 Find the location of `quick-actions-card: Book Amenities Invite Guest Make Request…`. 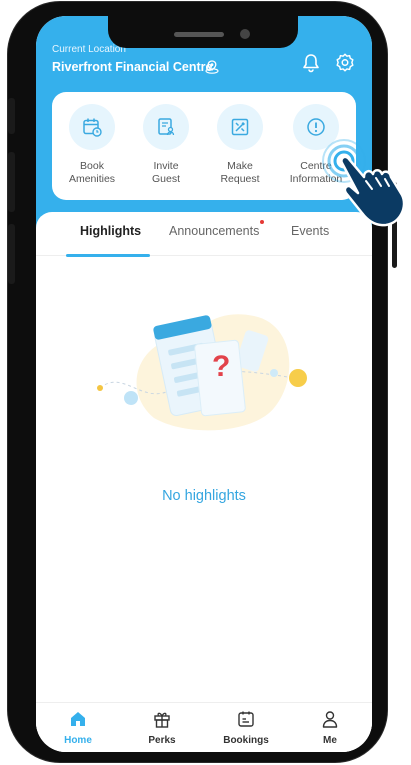

quick-actions-card: Book Amenities Invite Guest Make Request… is located at coordinates (204, 146).